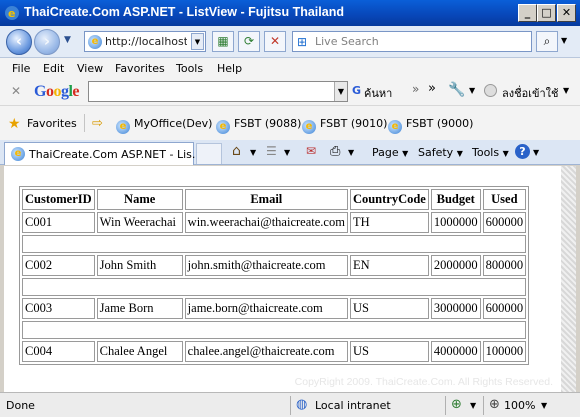  I want to click on print-icon: ⎙, so click(335, 151).